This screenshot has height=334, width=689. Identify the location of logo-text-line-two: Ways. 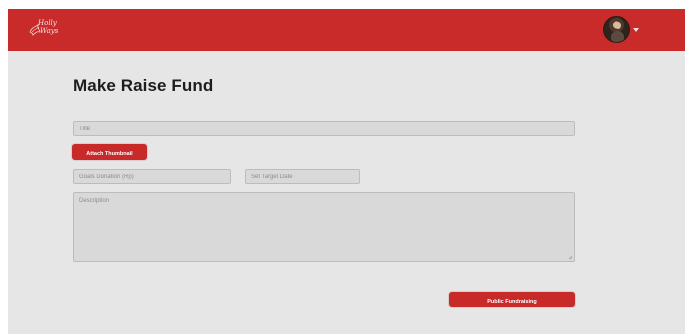
(49, 31).